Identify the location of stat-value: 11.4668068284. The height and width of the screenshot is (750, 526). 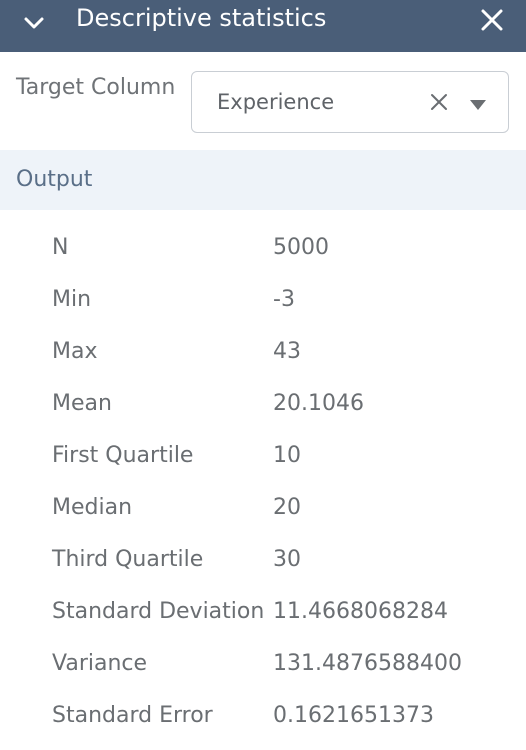
(360, 611).